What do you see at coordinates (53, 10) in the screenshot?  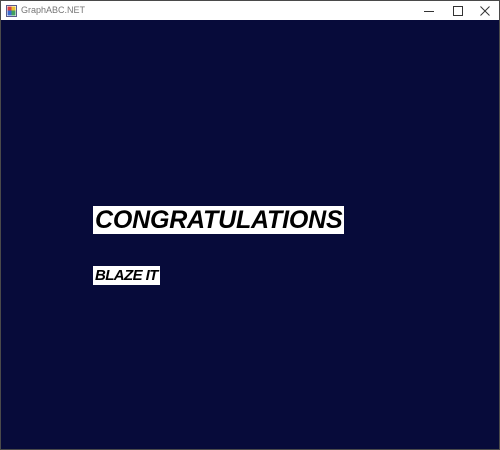 I see `window-title: GraphABC.NET` at bounding box center [53, 10].